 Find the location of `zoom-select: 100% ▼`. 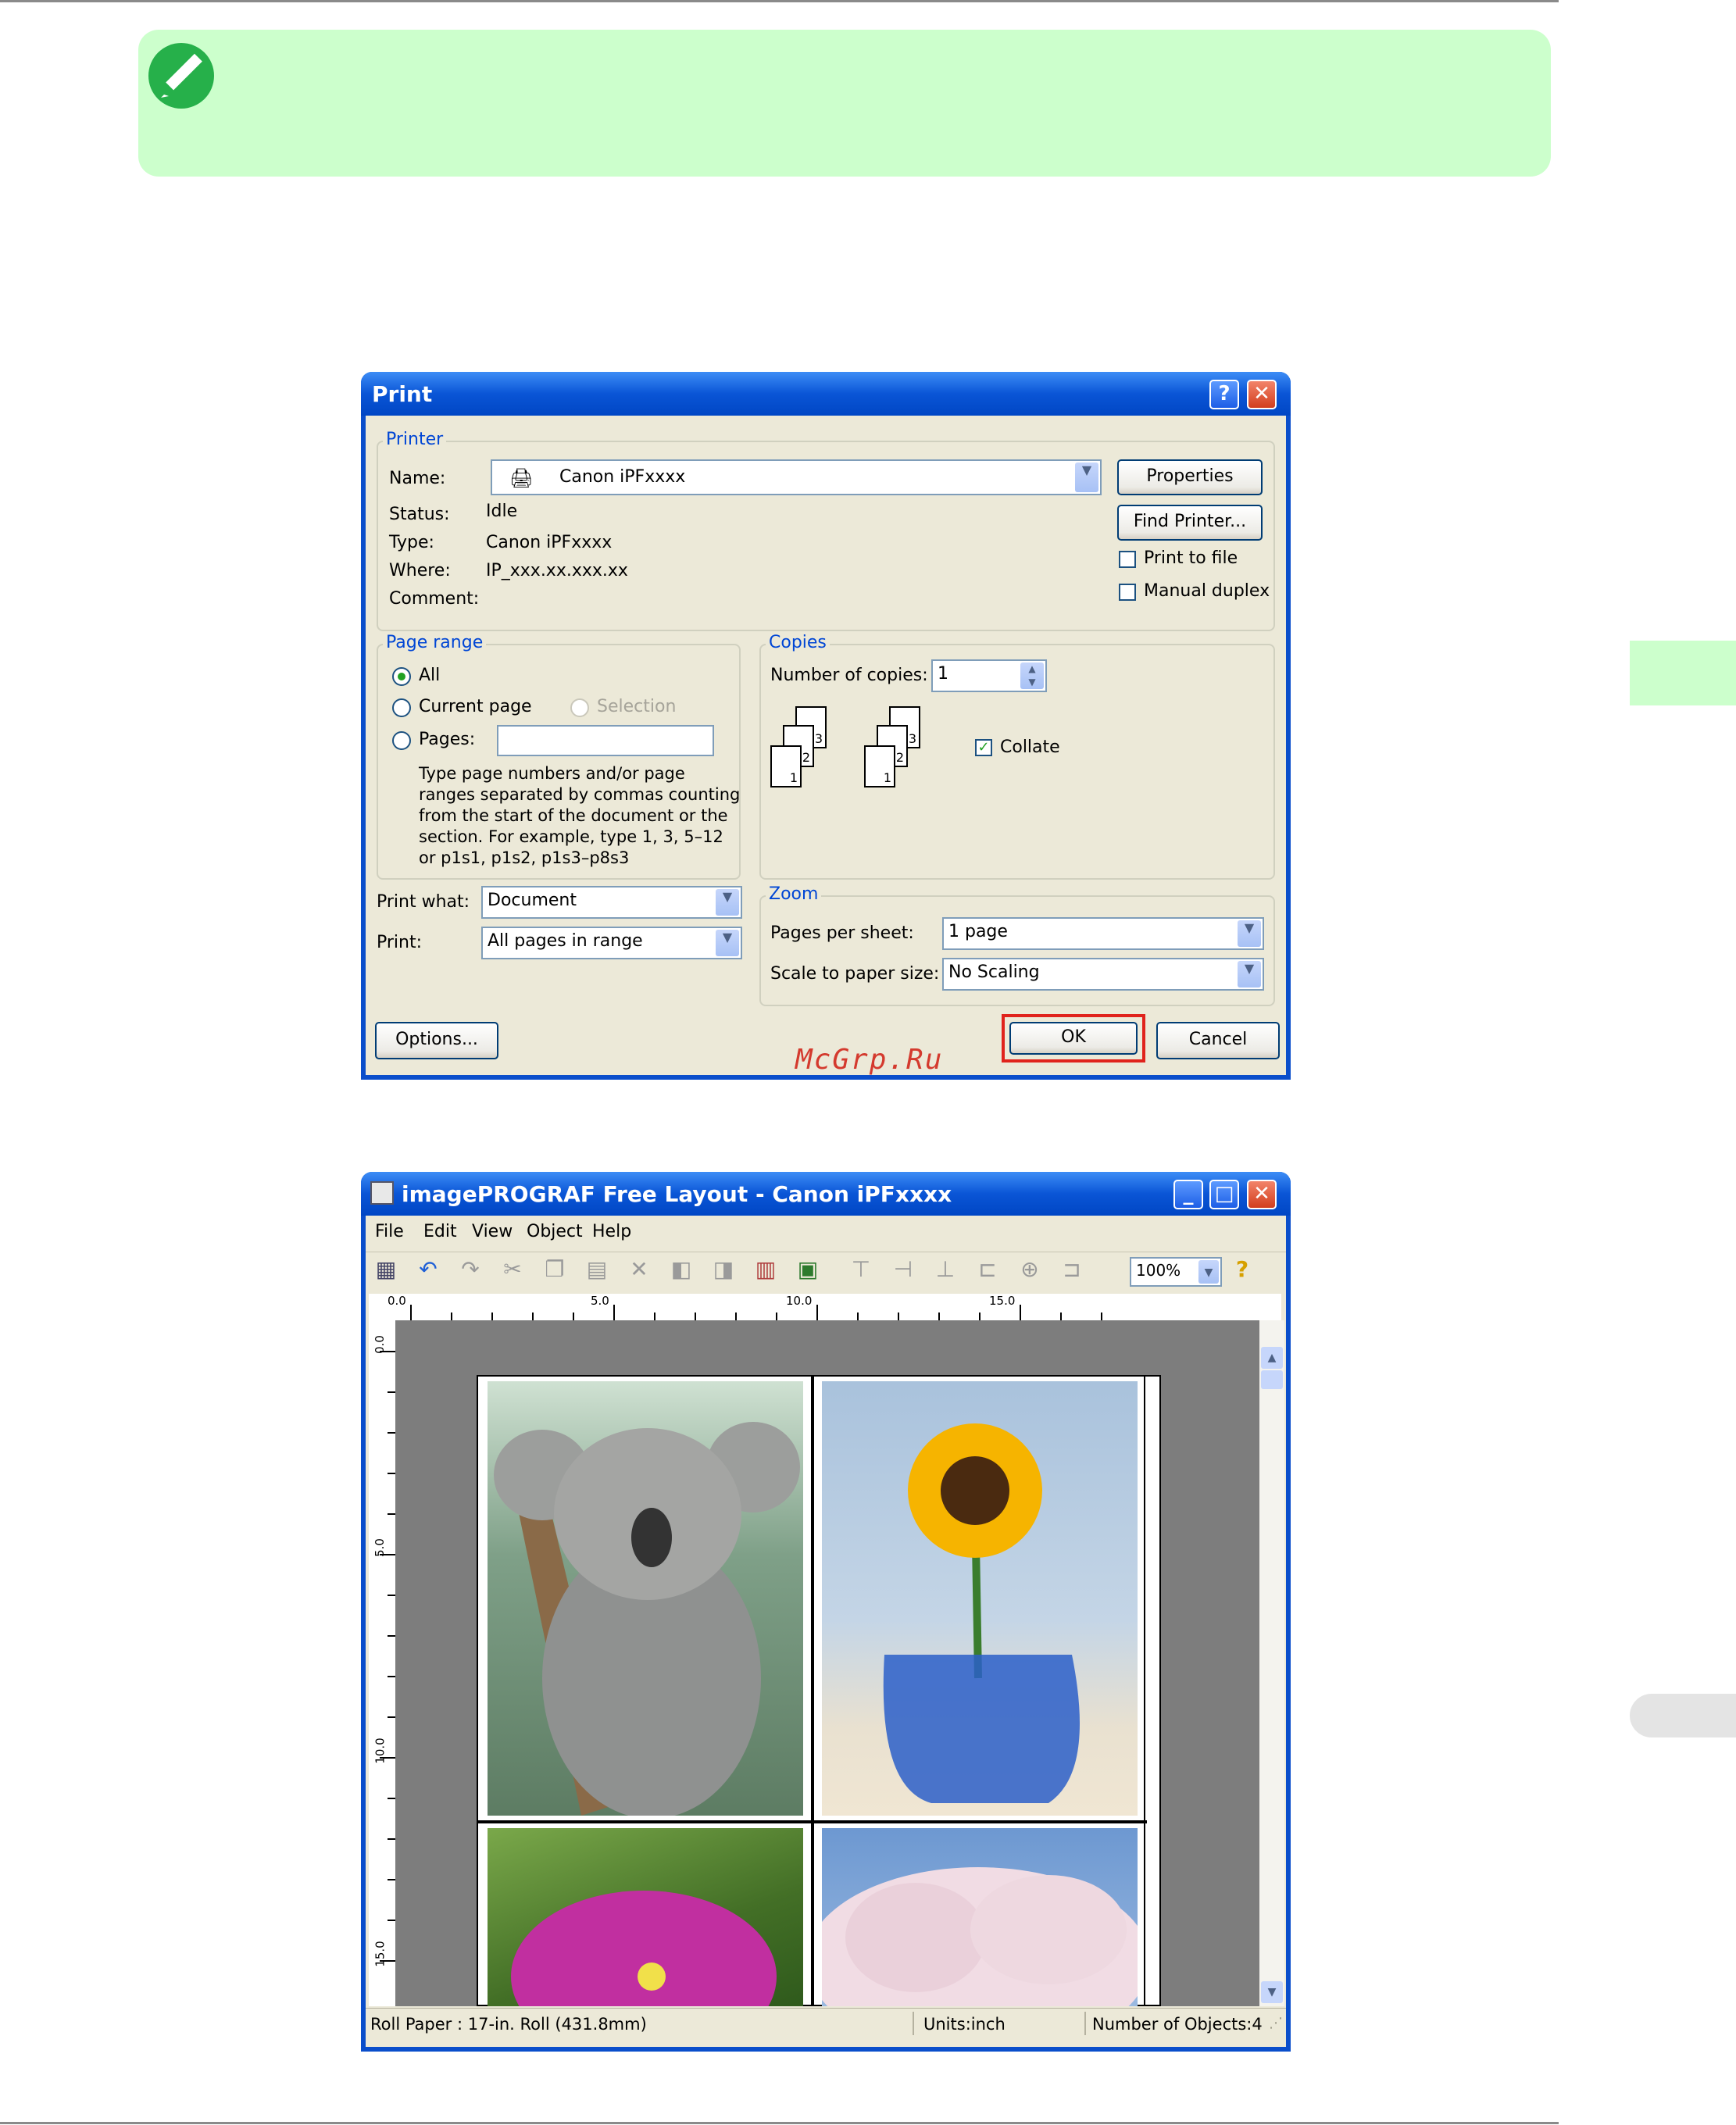

zoom-select: 100% ▼ is located at coordinates (1176, 1272).